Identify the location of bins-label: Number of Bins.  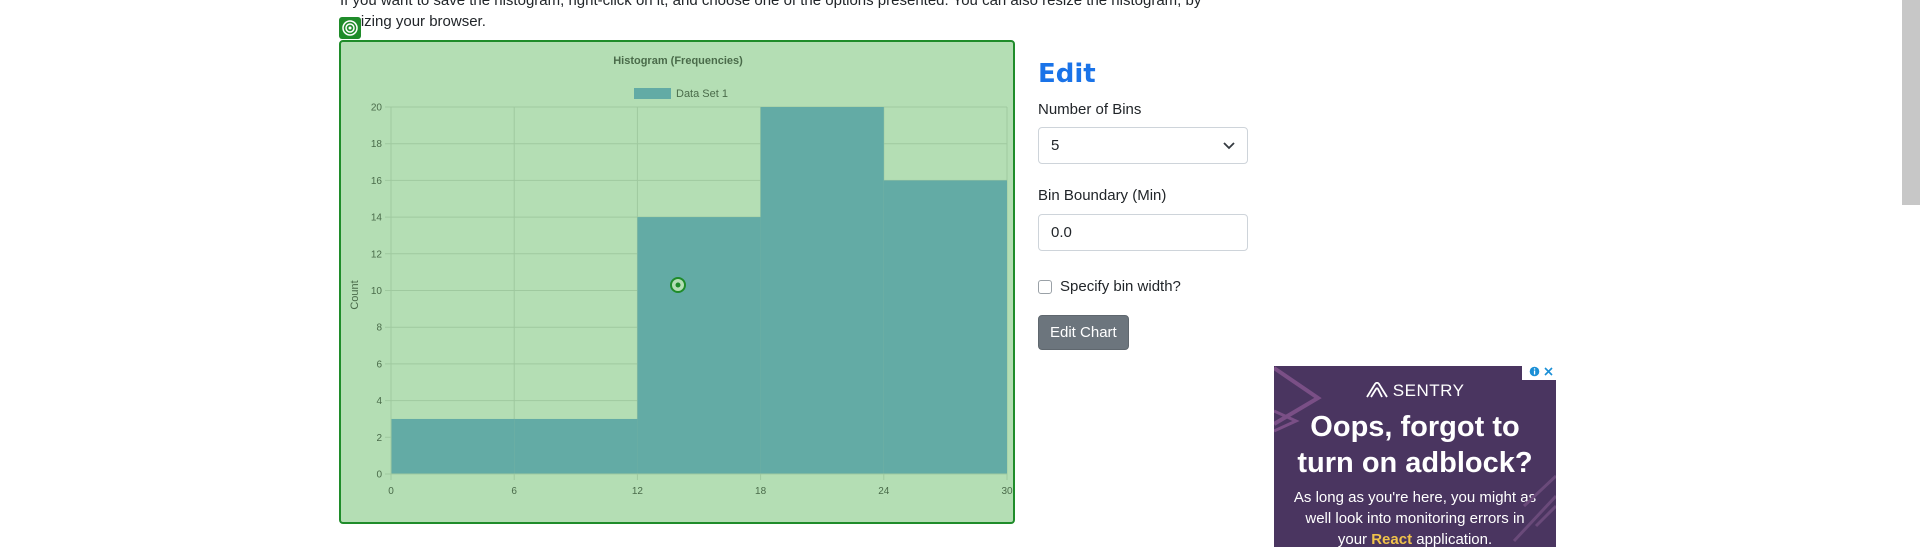
(1090, 109).